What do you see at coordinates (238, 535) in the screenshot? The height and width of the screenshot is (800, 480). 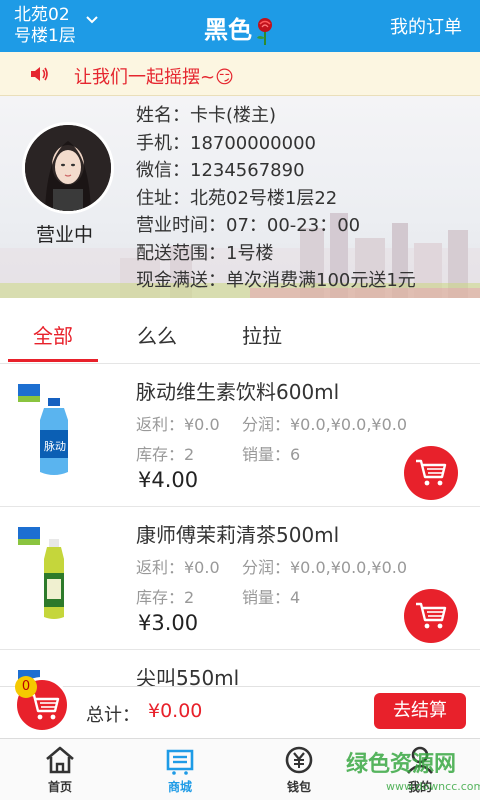 I see `product-name: 康师傅茉莉清茶500ml` at bounding box center [238, 535].